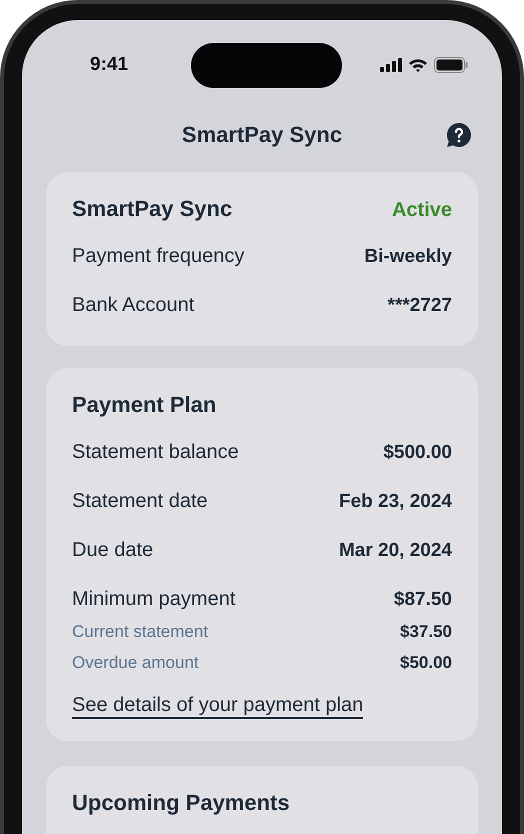  I want to click on row-label: Payment frequency, so click(158, 256).